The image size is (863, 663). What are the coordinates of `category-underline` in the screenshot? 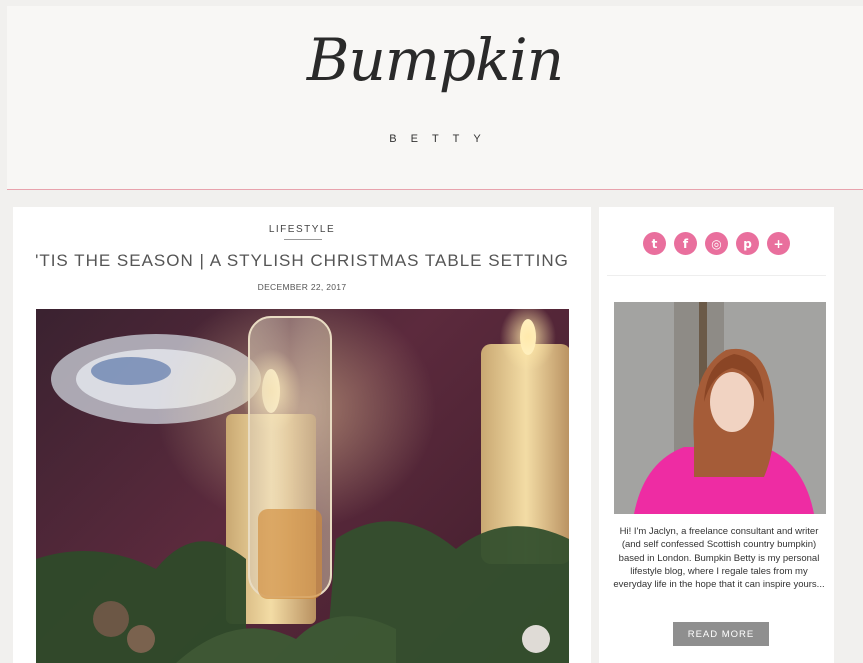 It's located at (303, 239).